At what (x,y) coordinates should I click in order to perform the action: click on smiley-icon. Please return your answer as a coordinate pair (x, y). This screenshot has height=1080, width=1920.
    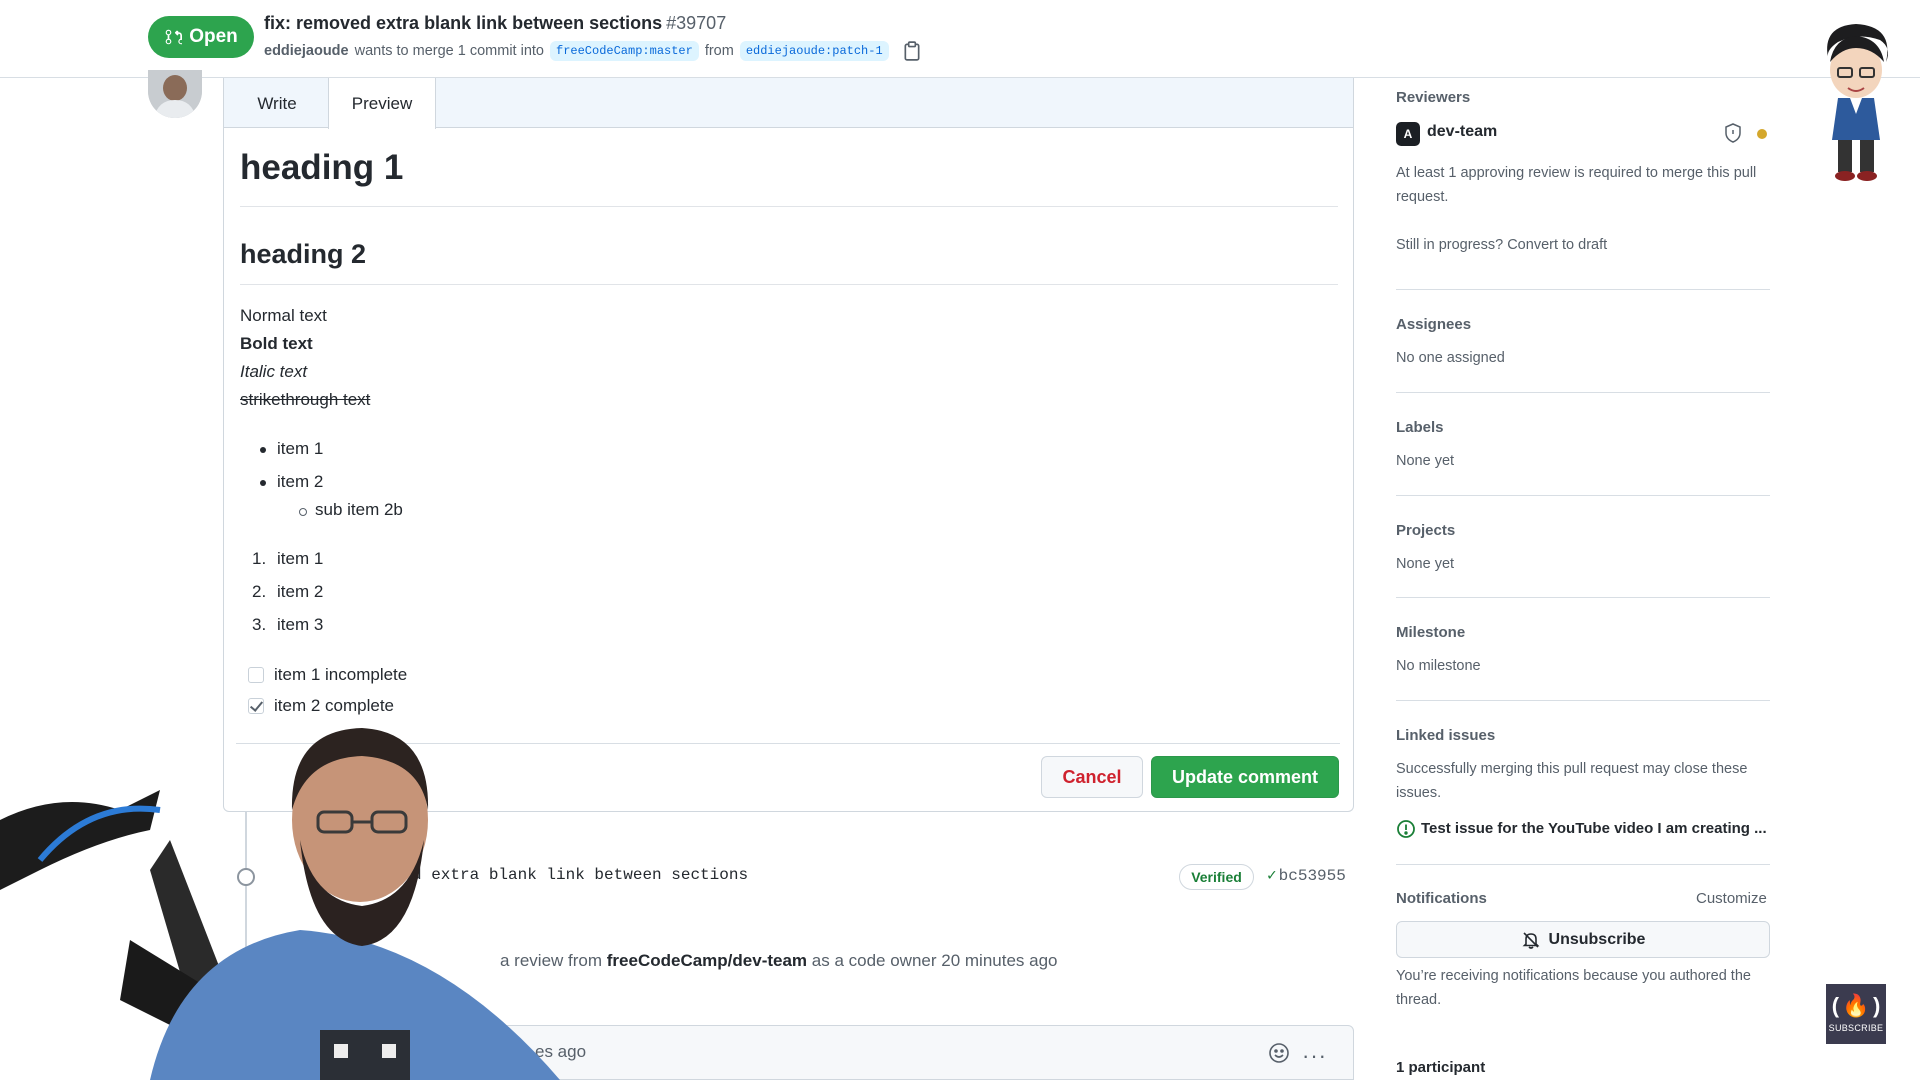
    Looking at the image, I should click on (1279, 1053).